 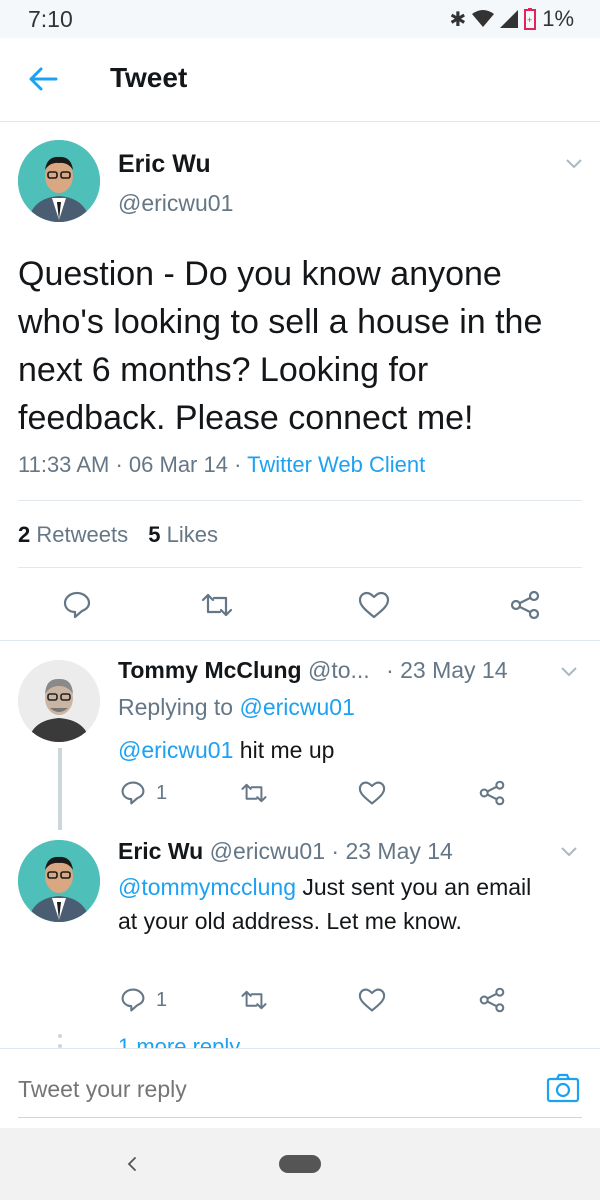 I want to click on likes-label: Likes, so click(x=192, y=534).